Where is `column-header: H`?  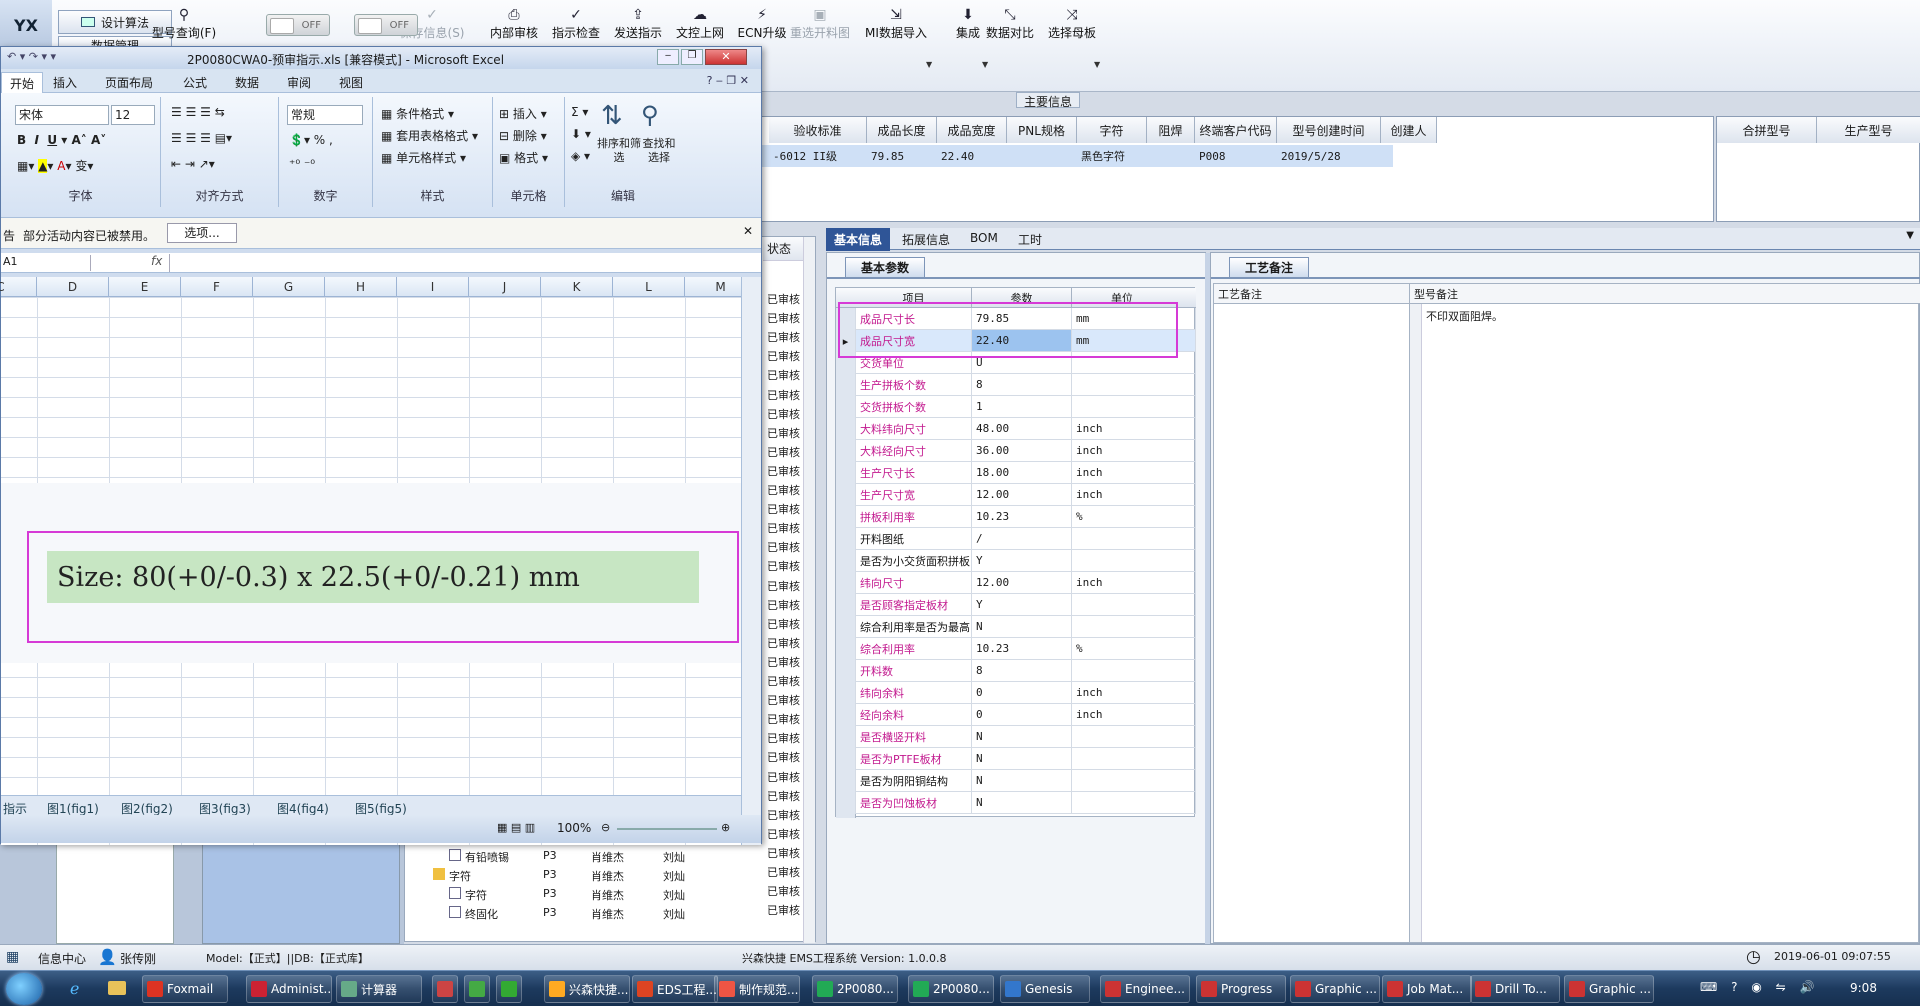
column-header: H is located at coordinates (361, 287).